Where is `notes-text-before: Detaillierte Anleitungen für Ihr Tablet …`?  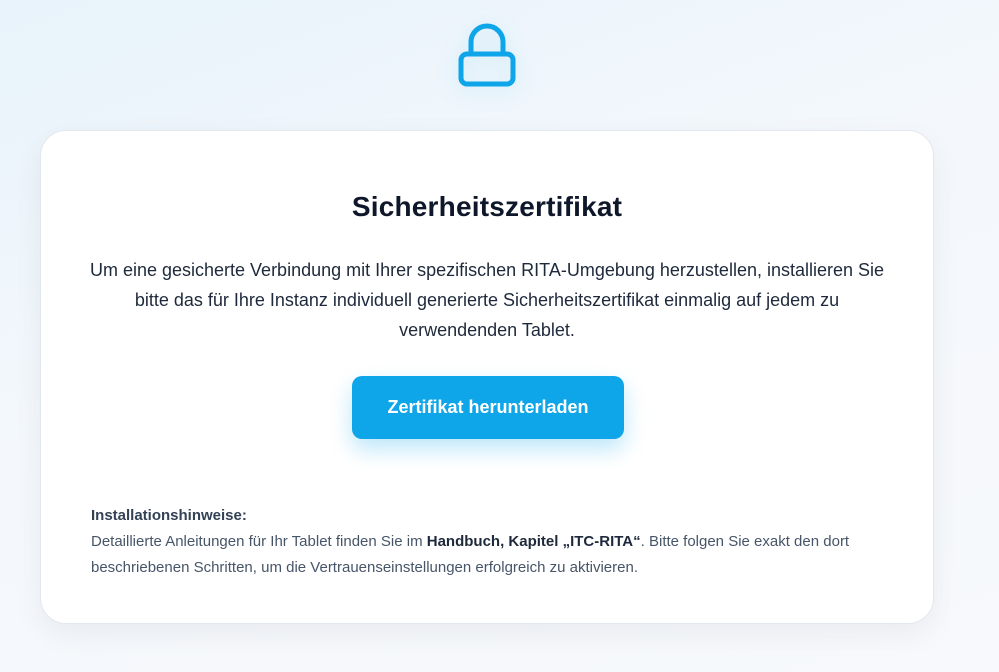
notes-text-before: Detaillierte Anleitungen für Ihr Tablet … is located at coordinates (259, 541).